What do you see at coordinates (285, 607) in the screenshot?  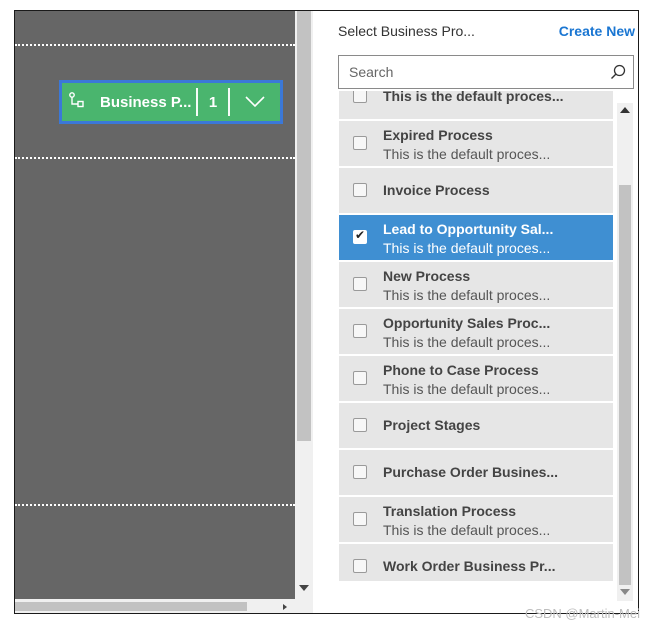 I see `scroll-right-arrow-icon` at bounding box center [285, 607].